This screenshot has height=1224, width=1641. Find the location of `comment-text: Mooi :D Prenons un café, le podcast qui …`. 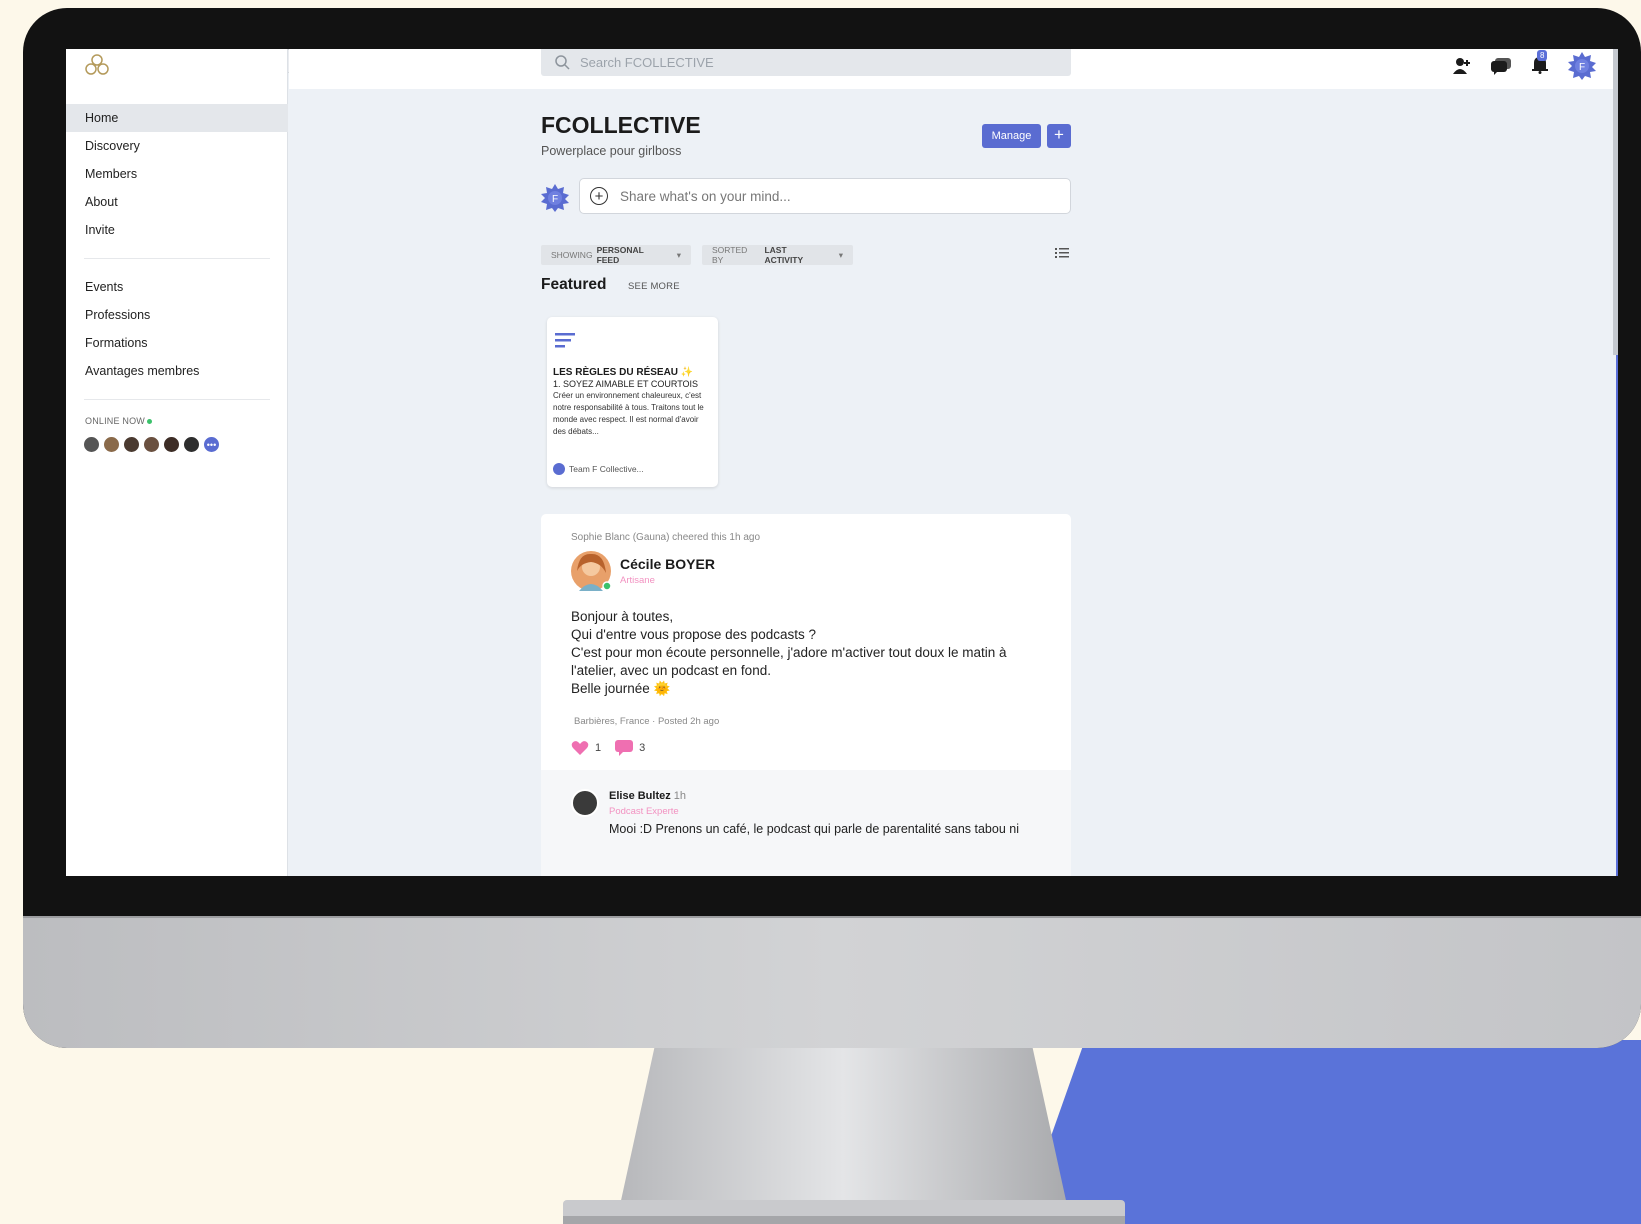

comment-text: Mooi :D Prenons un café, le podcast qui … is located at coordinates (814, 829).